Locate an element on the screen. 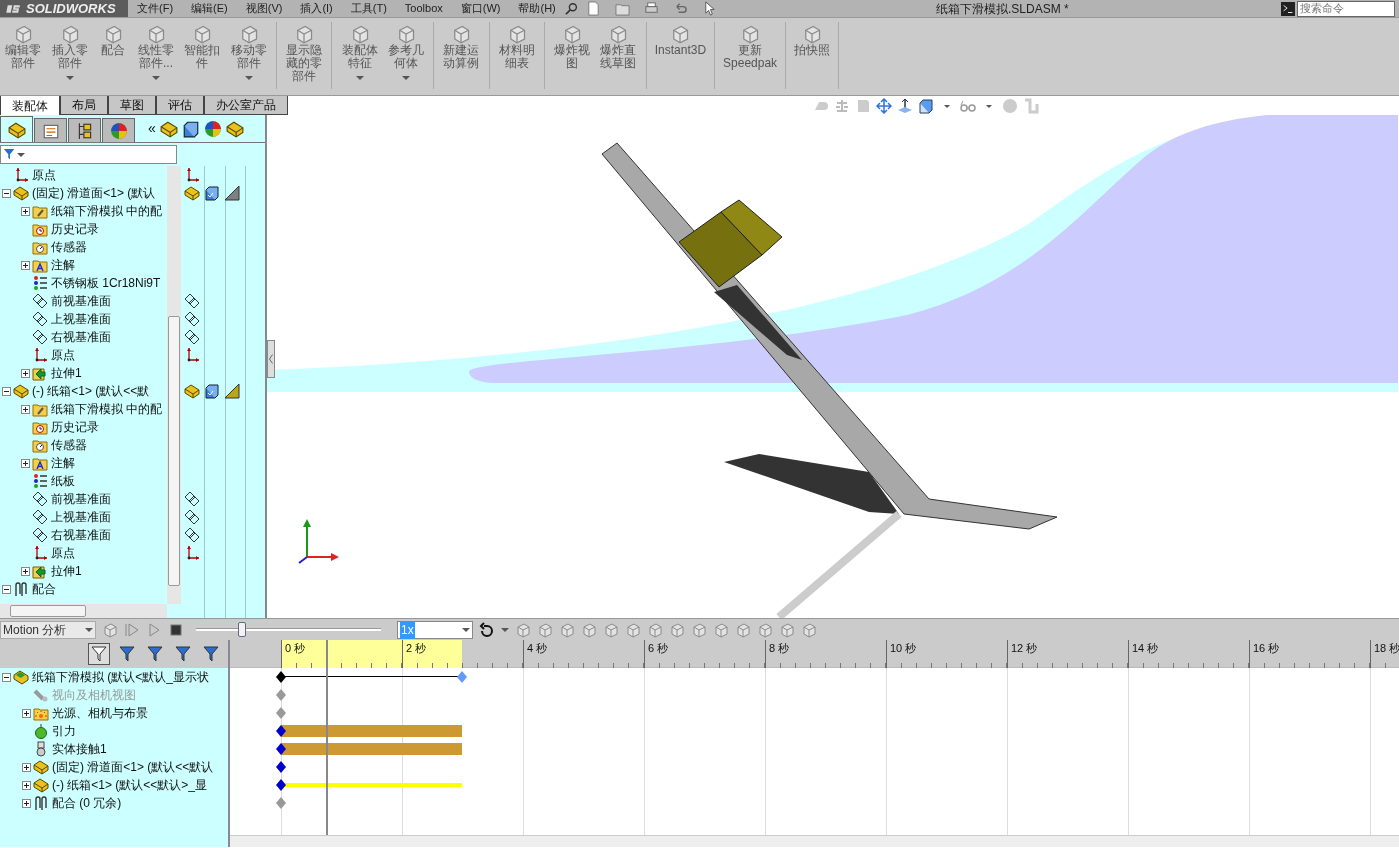 This screenshot has height=848, width=1399. ribbon-button: 爆炸直线草图 is located at coordinates (618, 47).